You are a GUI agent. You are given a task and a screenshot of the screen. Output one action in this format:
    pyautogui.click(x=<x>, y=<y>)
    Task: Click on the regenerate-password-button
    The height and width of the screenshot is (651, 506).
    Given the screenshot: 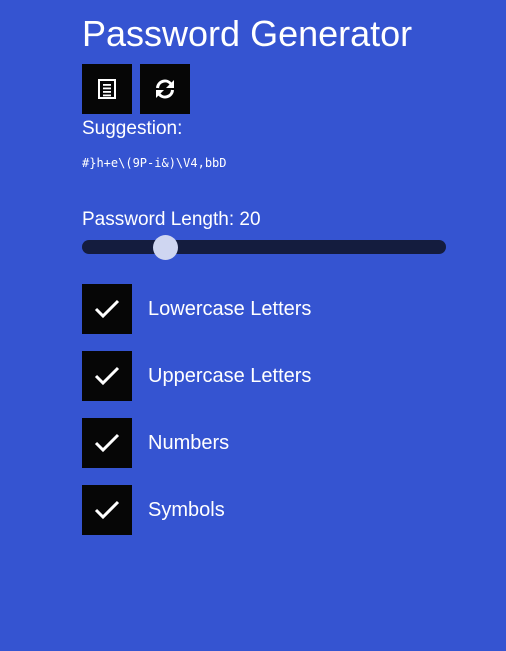 What is the action you would take?
    pyautogui.click(x=165, y=89)
    